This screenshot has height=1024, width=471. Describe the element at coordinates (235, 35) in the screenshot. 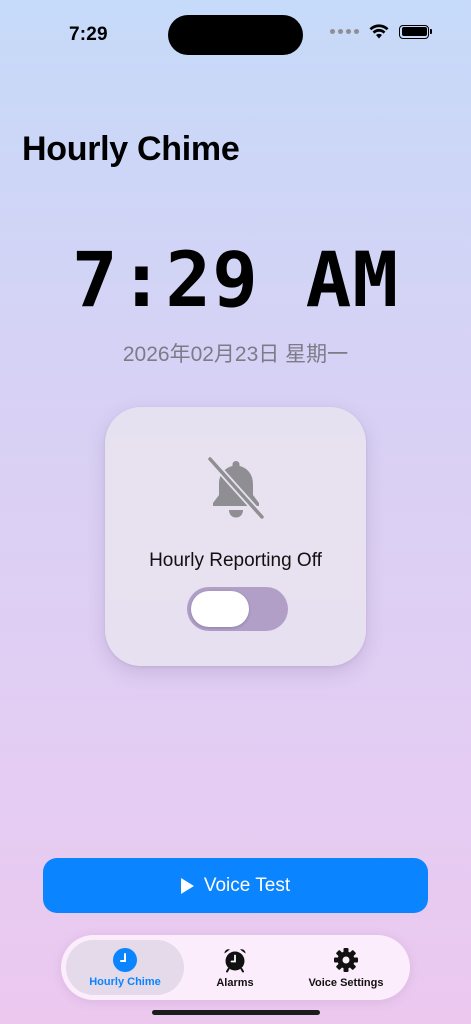

I see `dynamic-island` at that location.